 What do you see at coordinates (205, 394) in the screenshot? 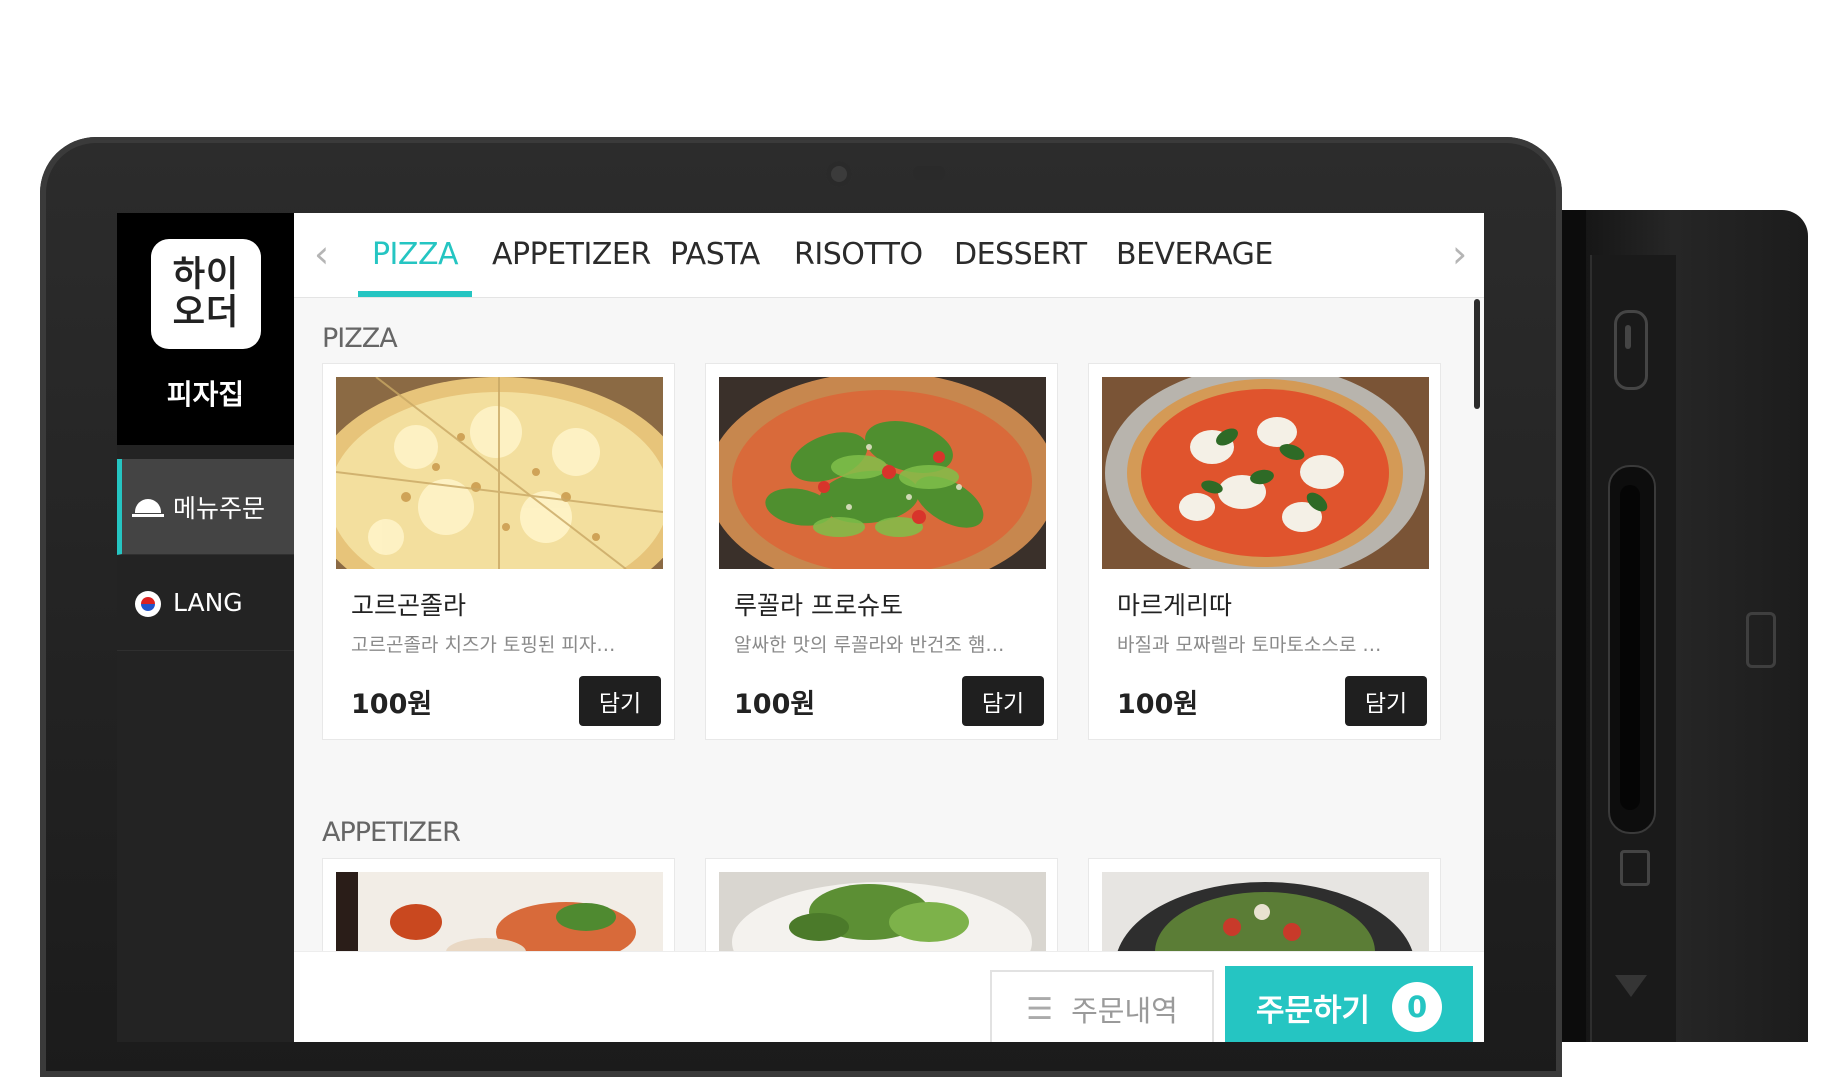
I see `store-name: 피자집` at bounding box center [205, 394].